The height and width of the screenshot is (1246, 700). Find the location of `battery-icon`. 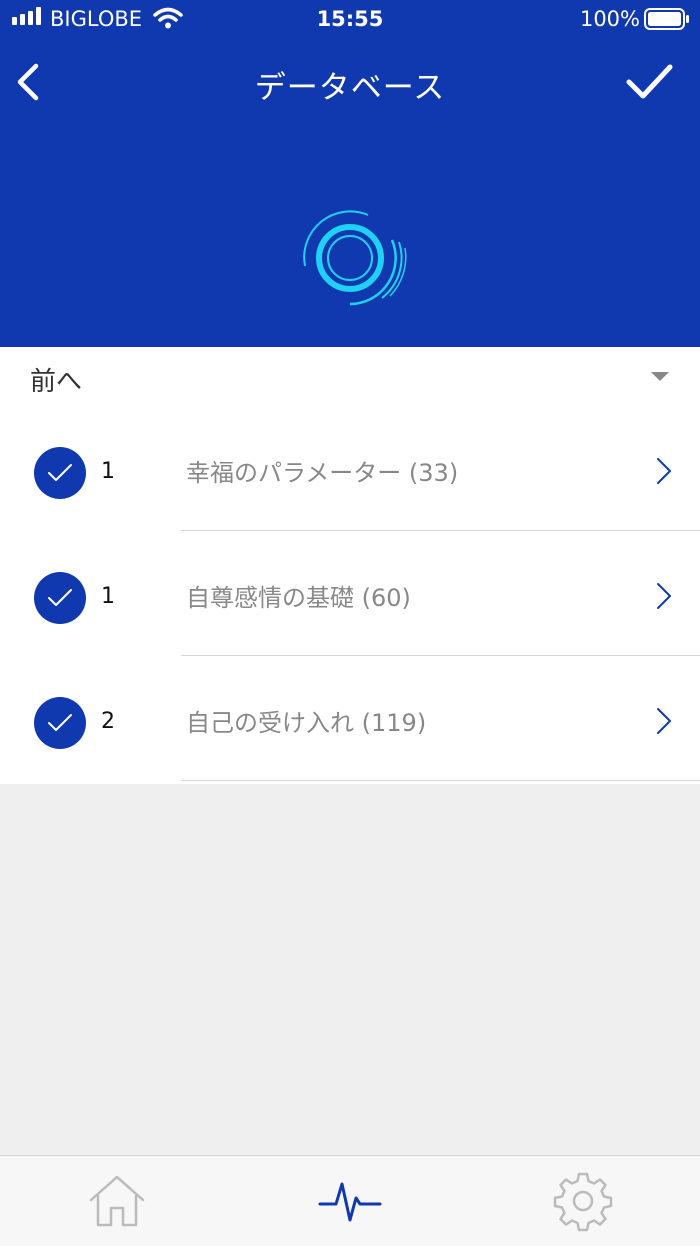

battery-icon is located at coordinates (666, 19).